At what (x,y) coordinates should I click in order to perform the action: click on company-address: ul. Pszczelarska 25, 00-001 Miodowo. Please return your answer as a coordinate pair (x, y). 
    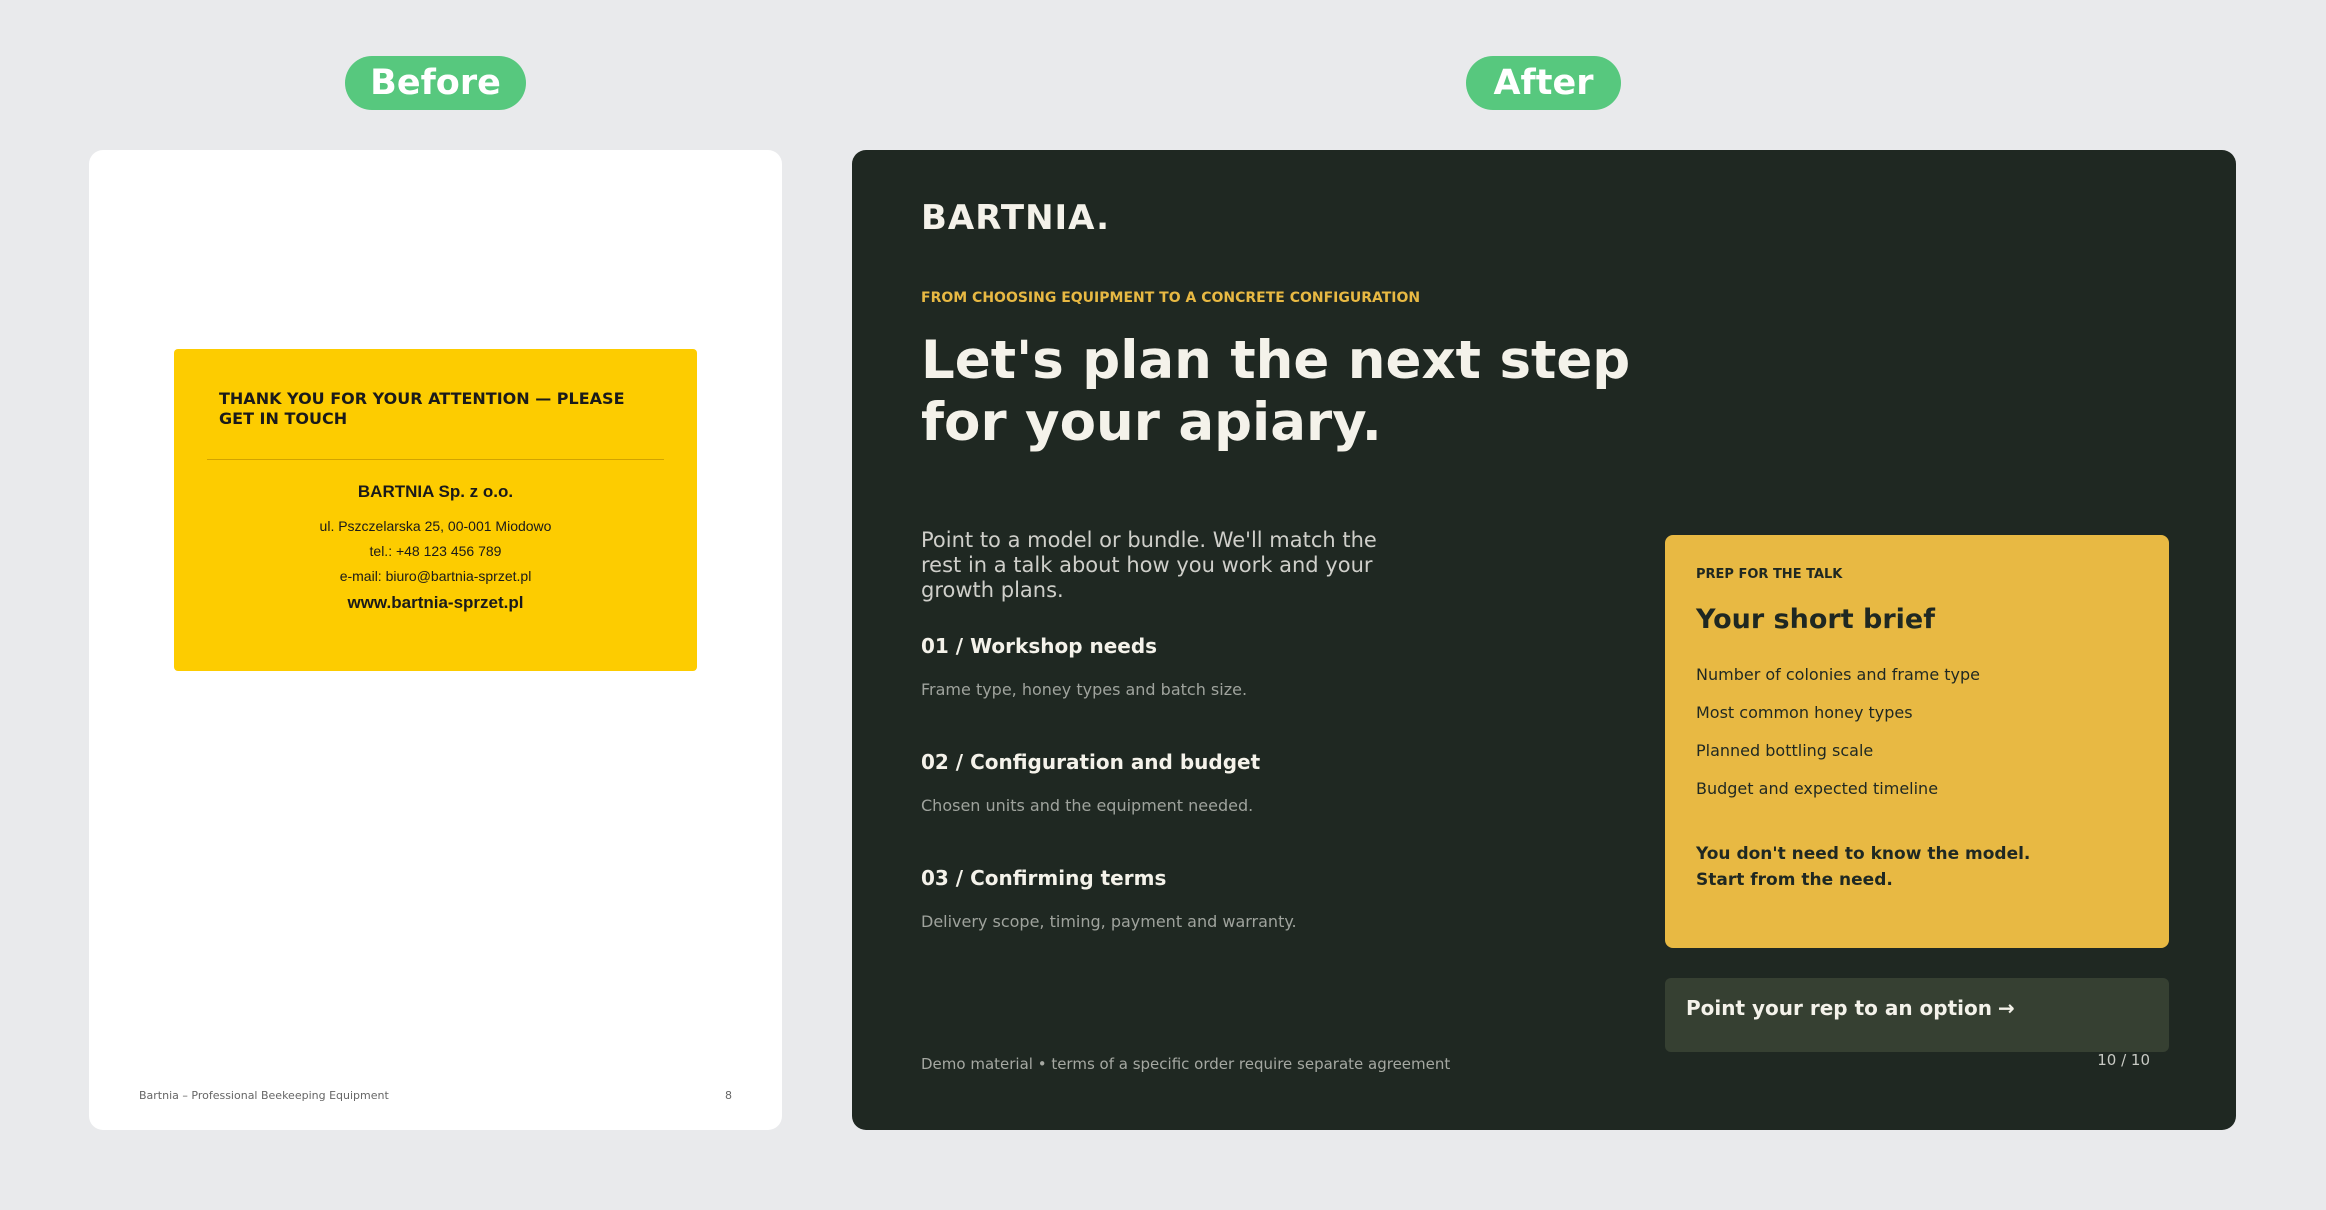
    Looking at the image, I should click on (435, 526).